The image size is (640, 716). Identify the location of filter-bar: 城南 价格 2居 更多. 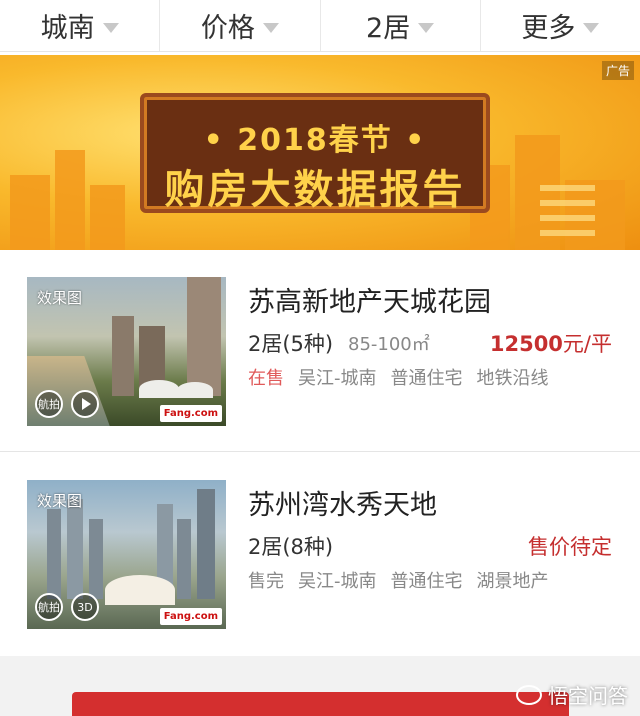
(320, 26).